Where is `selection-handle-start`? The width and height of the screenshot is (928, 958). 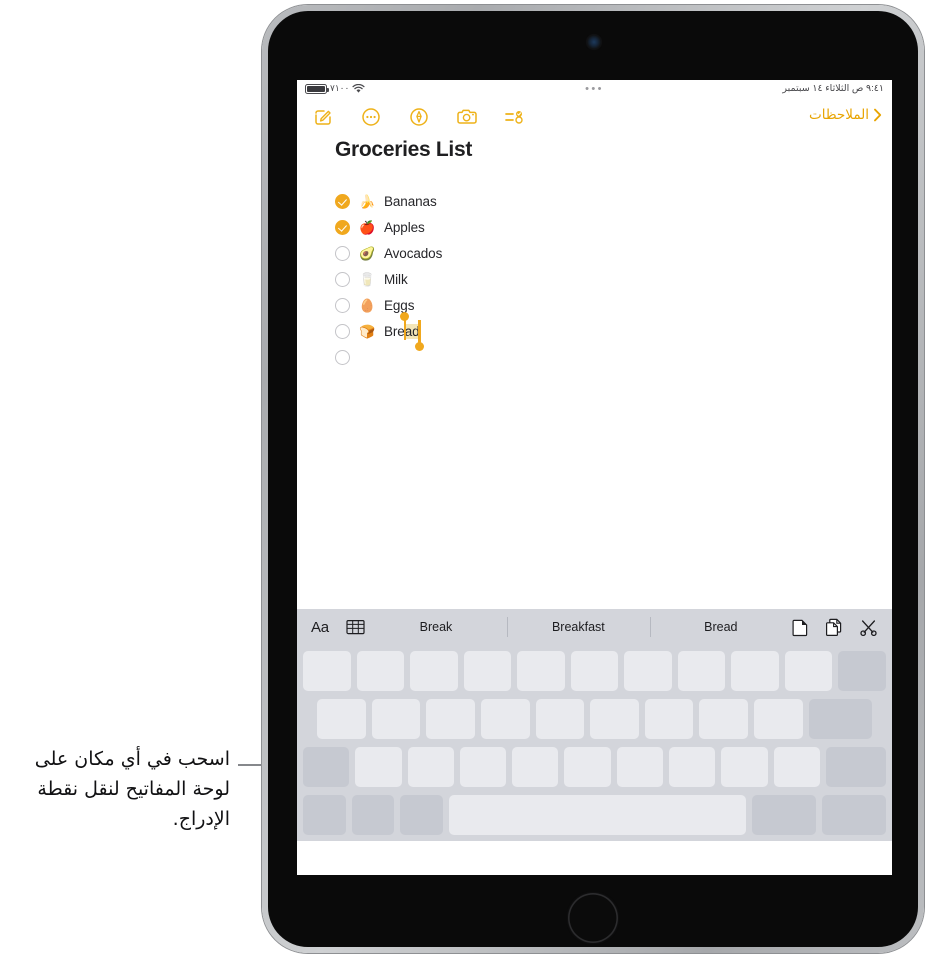 selection-handle-start is located at coordinates (405, 316).